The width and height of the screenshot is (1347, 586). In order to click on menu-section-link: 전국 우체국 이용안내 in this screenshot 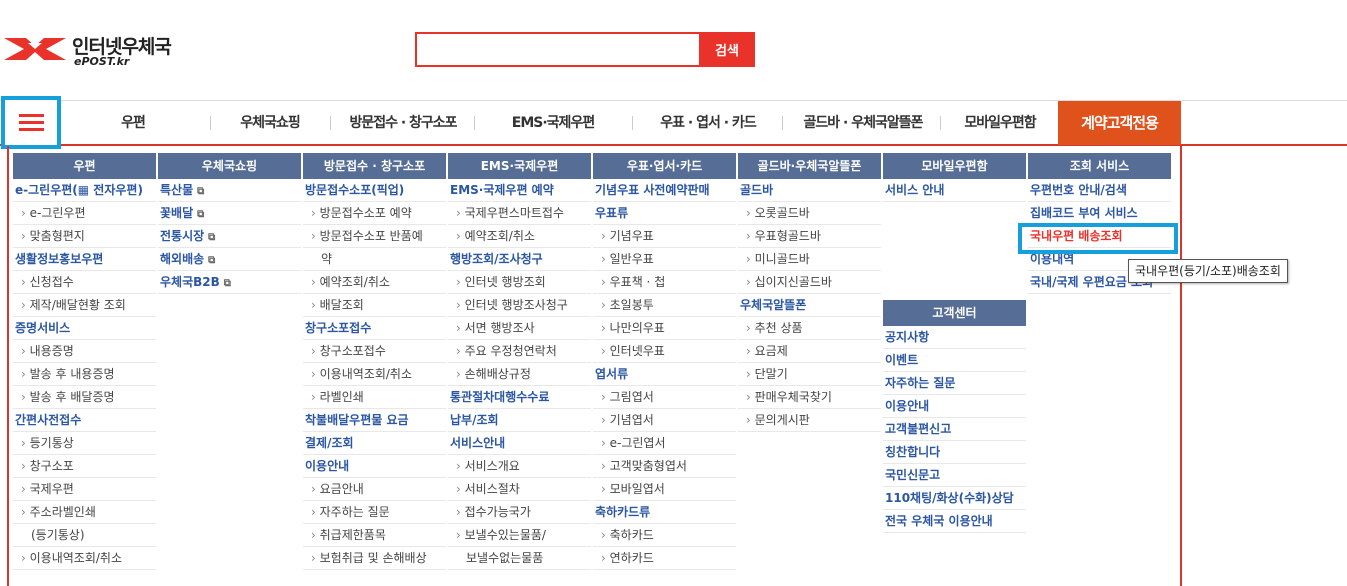, I will do `click(954, 521)`.